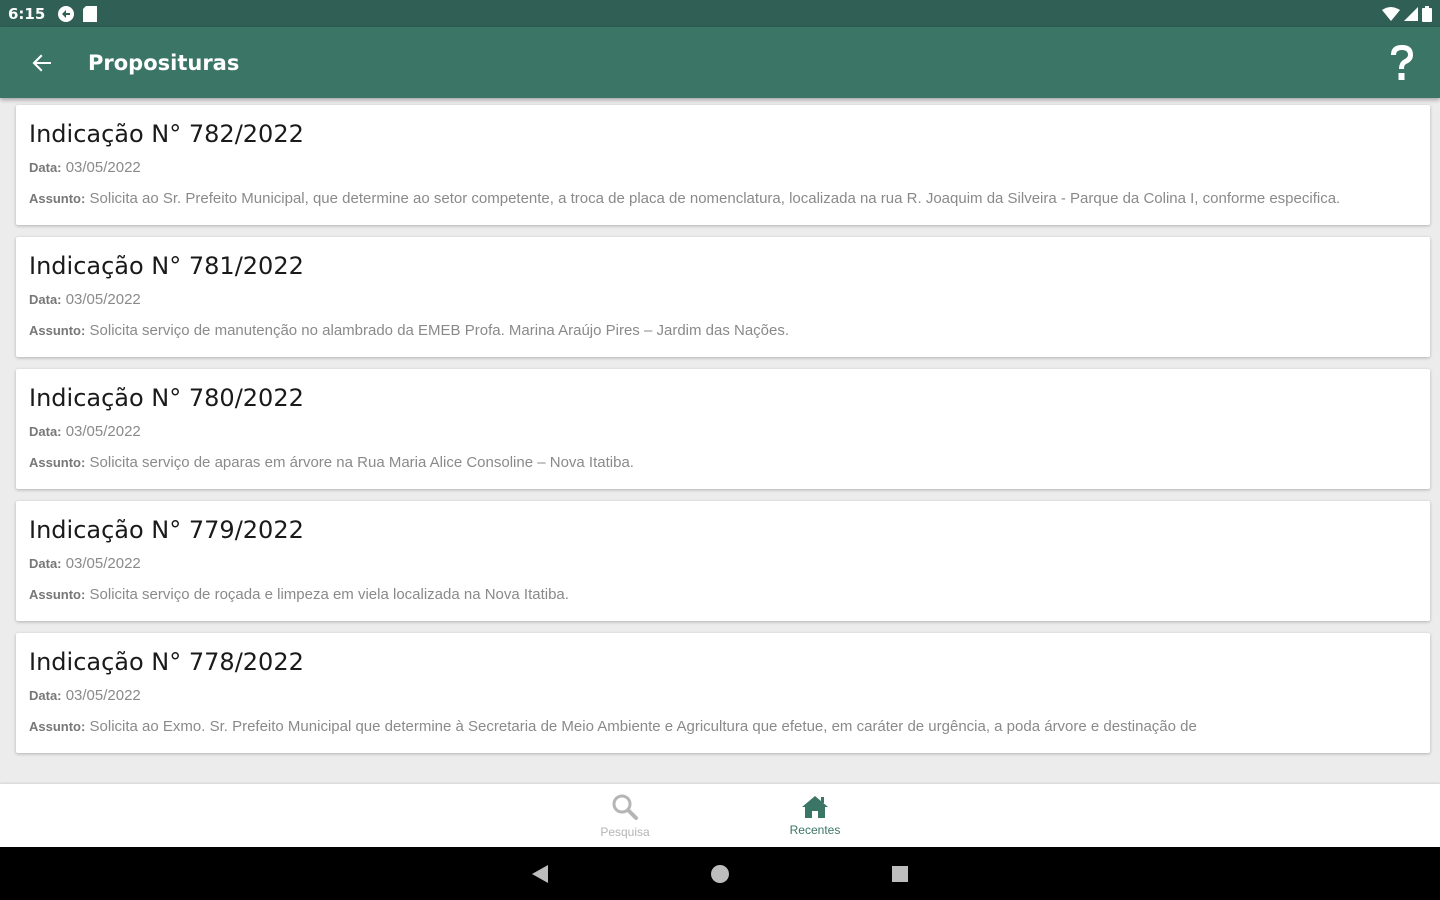  Describe the element at coordinates (815, 806) in the screenshot. I see `home-icon` at that location.